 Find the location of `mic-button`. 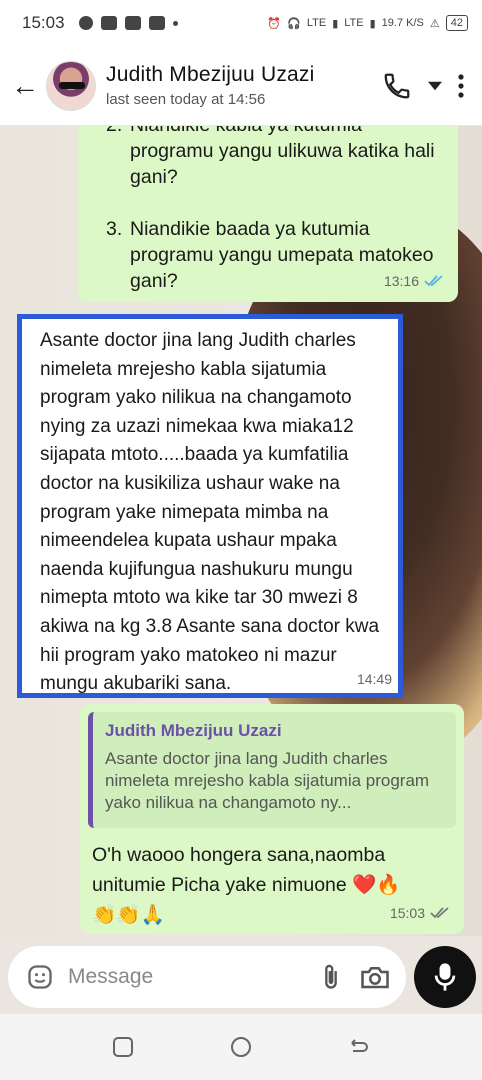

mic-button is located at coordinates (445, 977).